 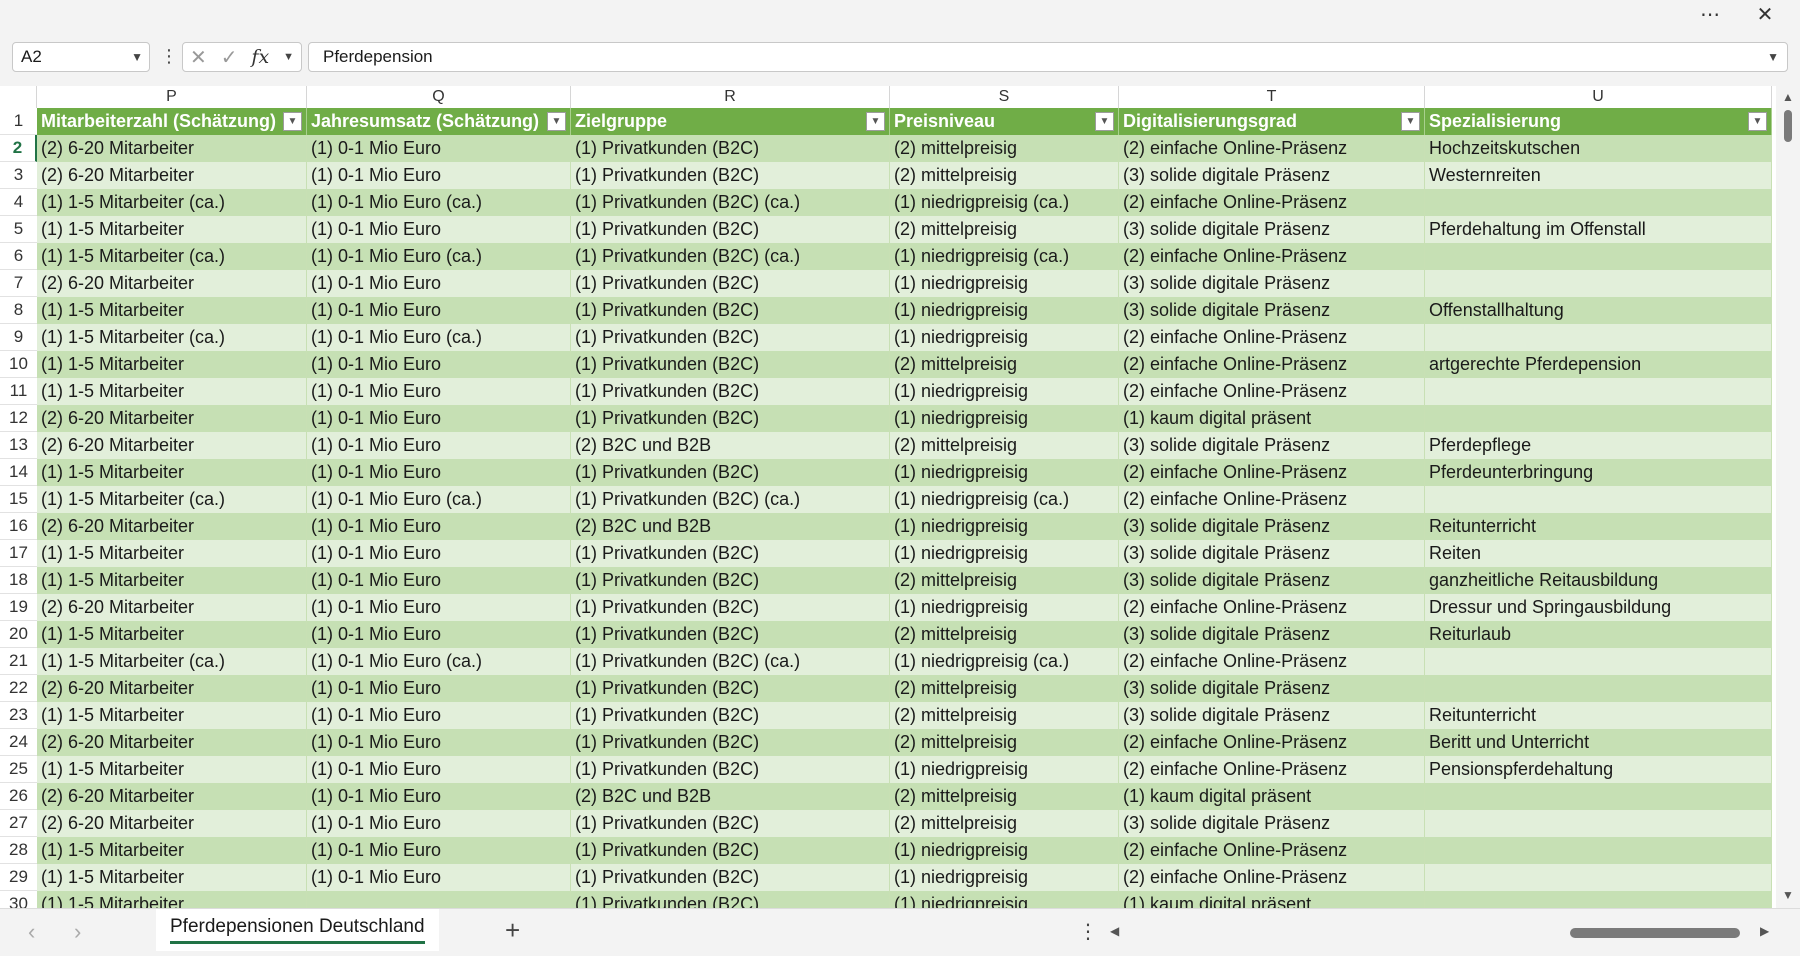 I want to click on table-header-cell: Spezialisierung ▼, so click(x=1598, y=121).